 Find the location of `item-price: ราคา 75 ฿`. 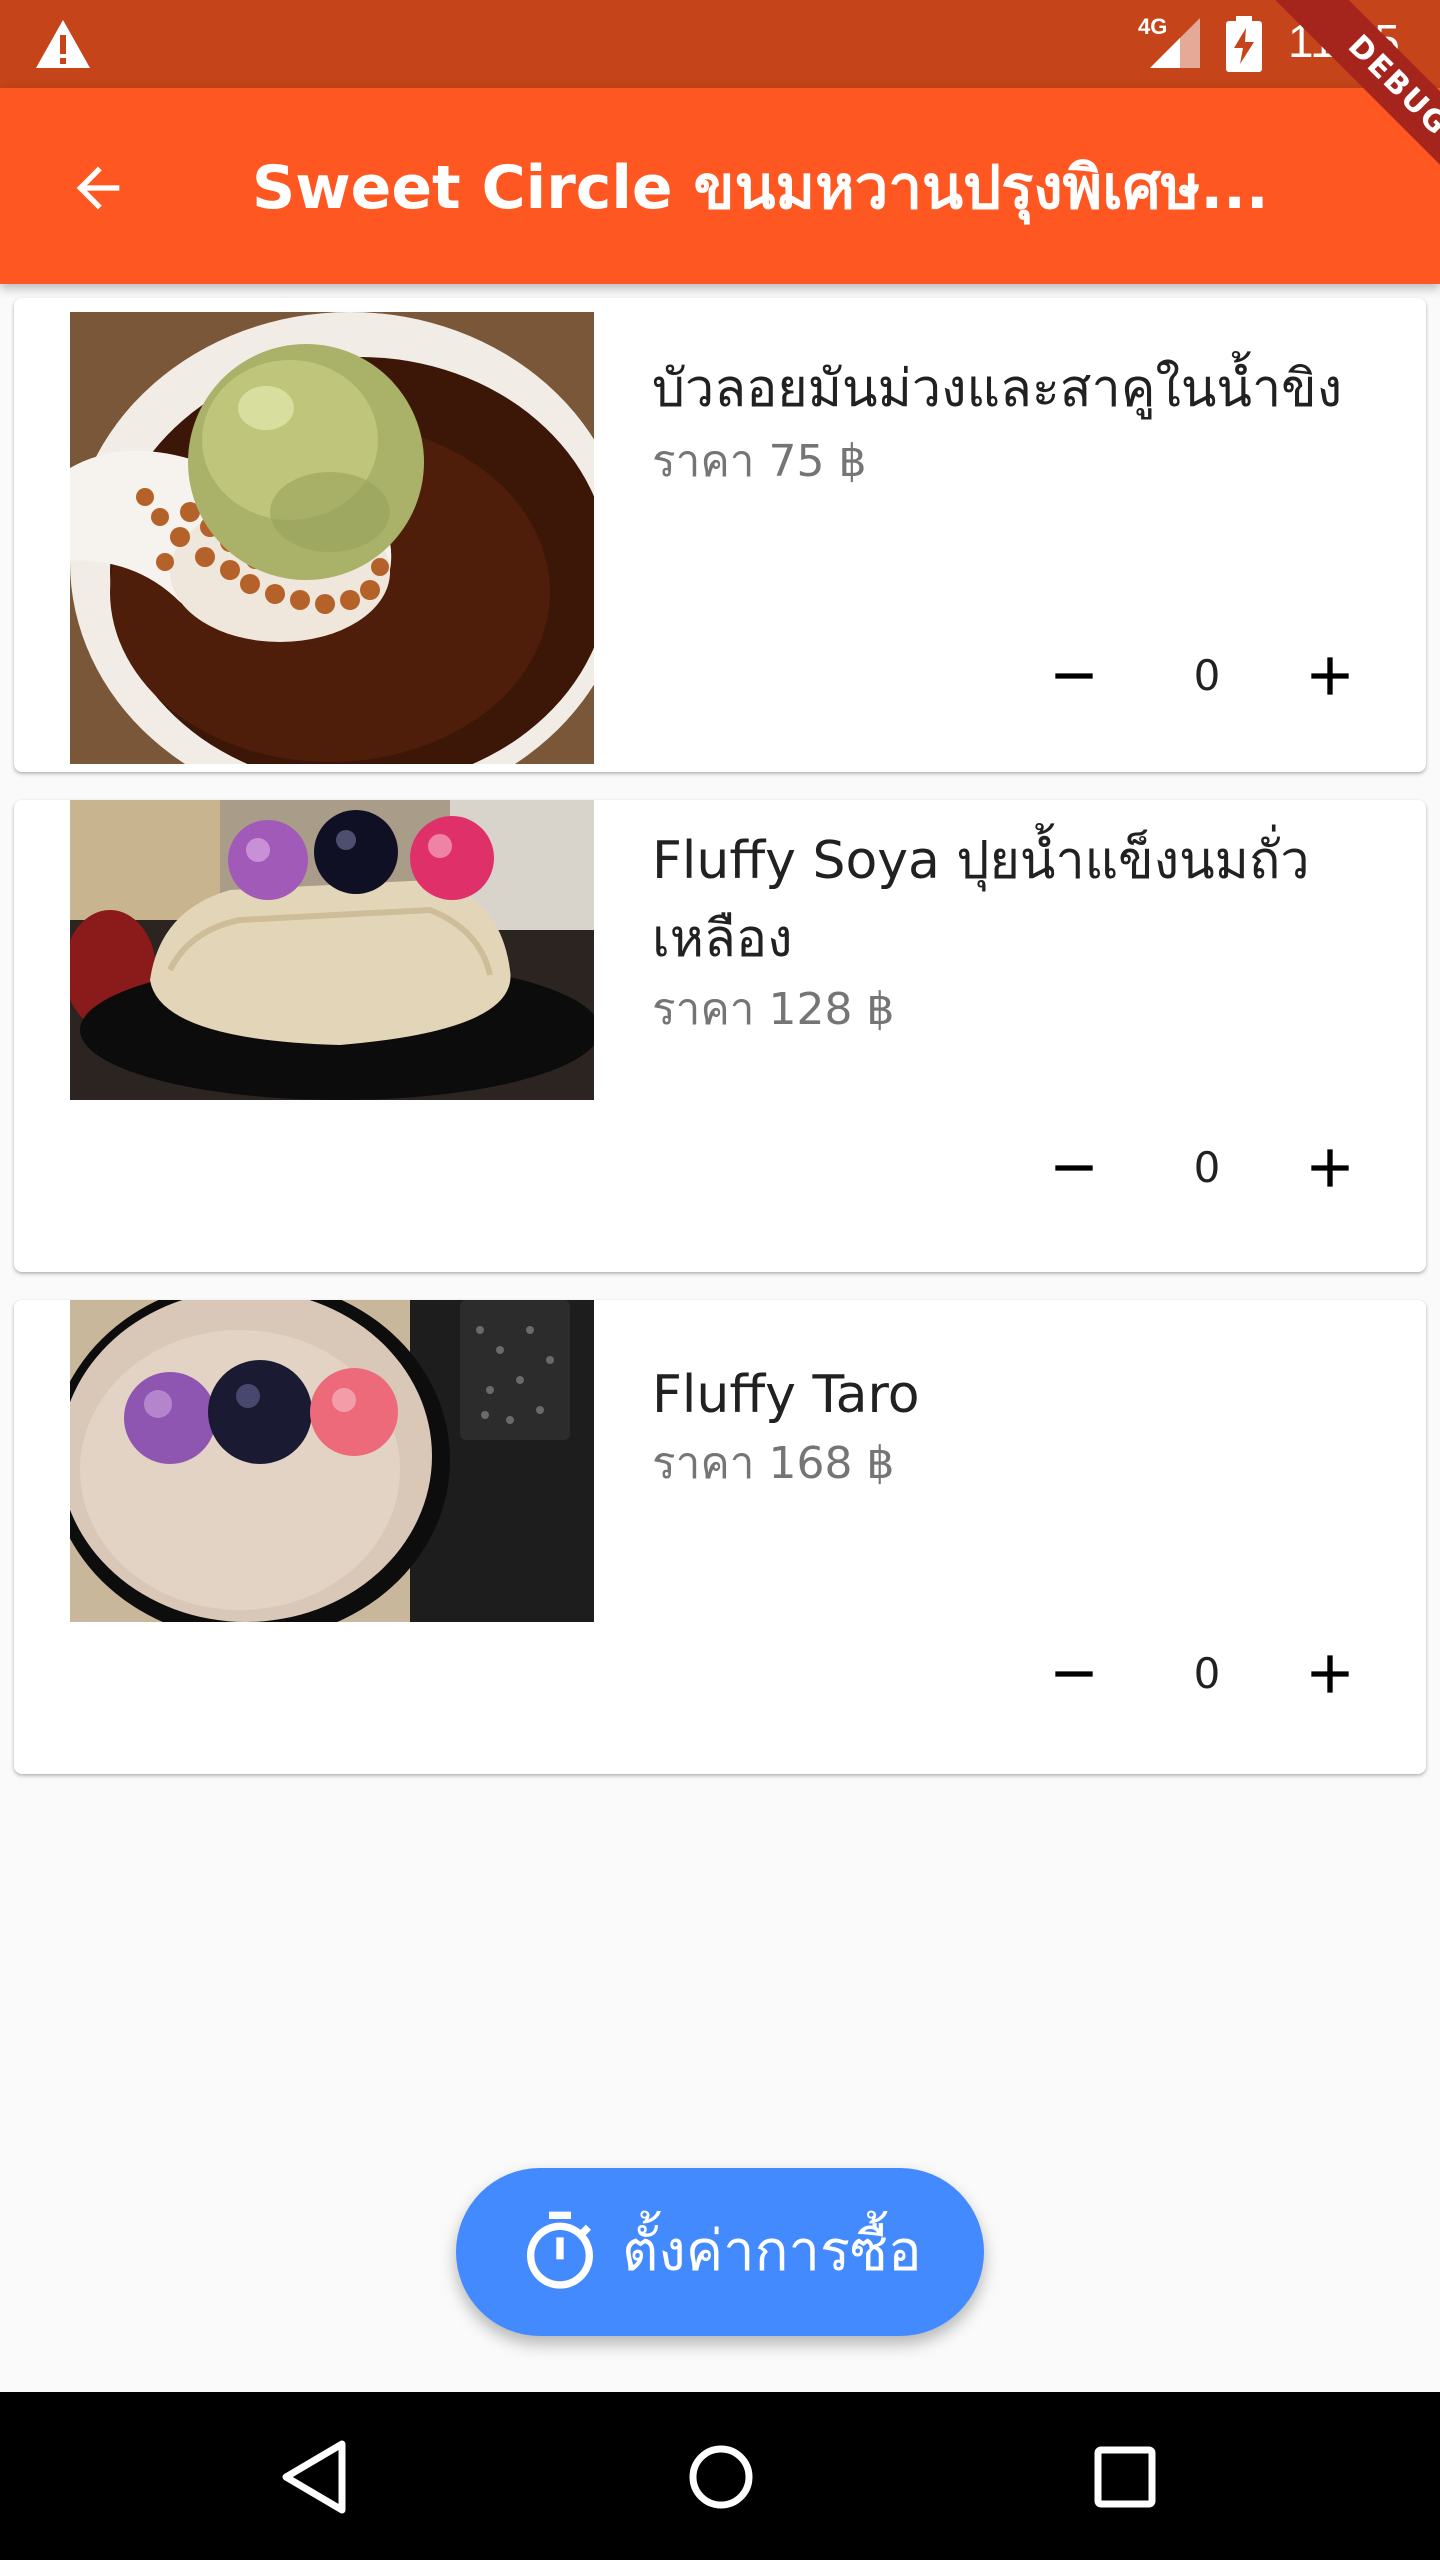

item-price: ราคา 75 ฿ is located at coordinates (759, 461).